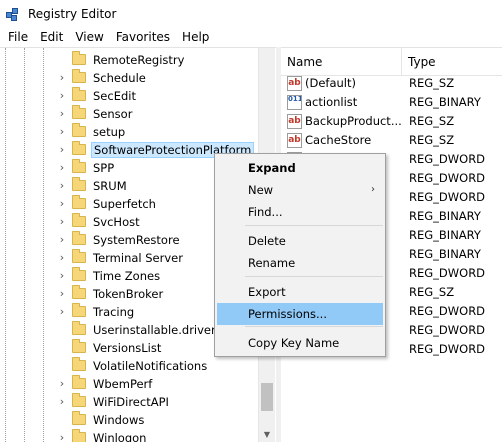  What do you see at coordinates (143, 37) in the screenshot?
I see `menu-favorites: Favorites` at bounding box center [143, 37].